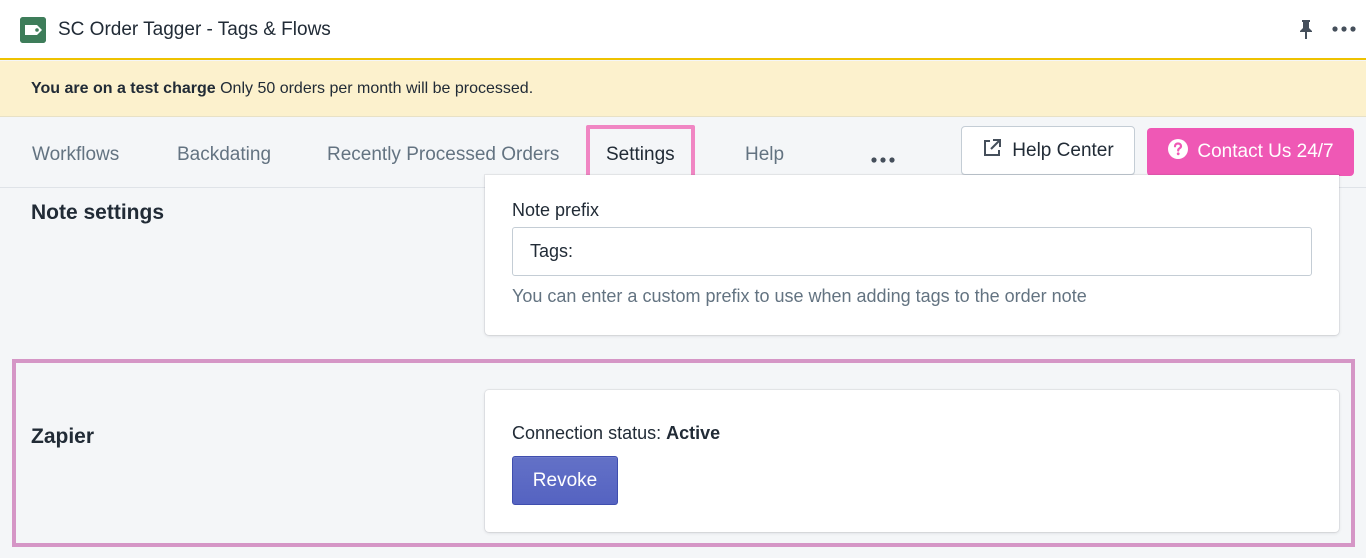 The image size is (1366, 558). I want to click on connection-status-value: Active, so click(693, 433).